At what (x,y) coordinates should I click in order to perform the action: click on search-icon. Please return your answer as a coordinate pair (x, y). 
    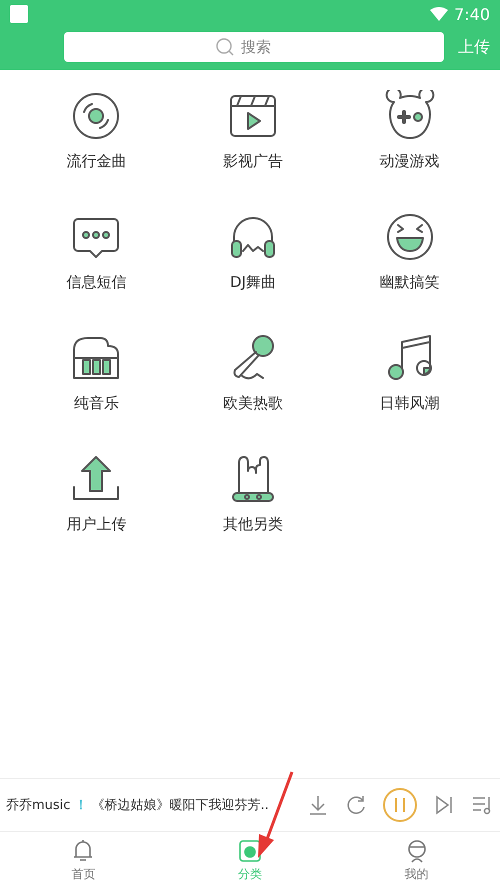
    Looking at the image, I should click on (225, 47).